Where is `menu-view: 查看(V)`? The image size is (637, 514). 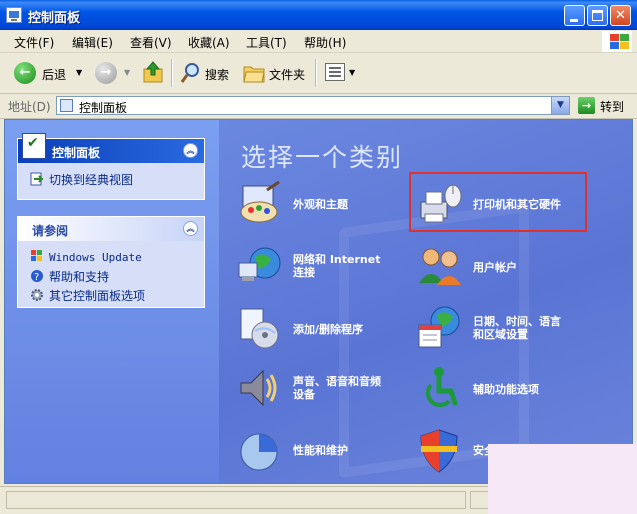 menu-view: 查看(V) is located at coordinates (151, 42).